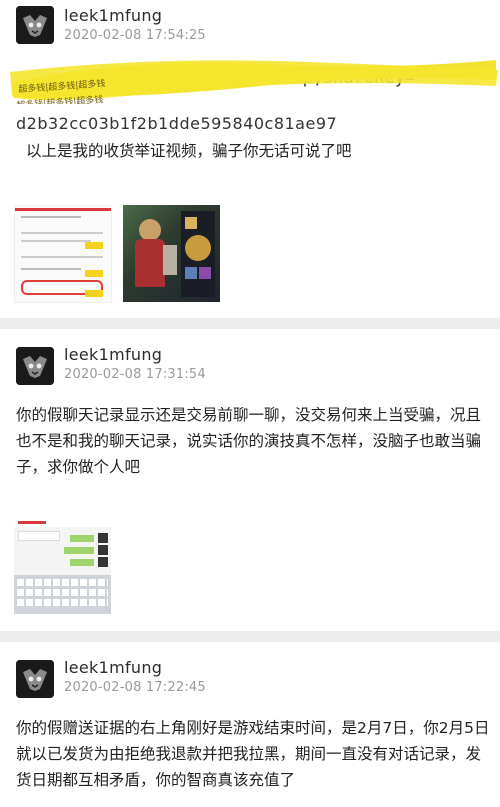 The image size is (500, 807). Describe the element at coordinates (63, 254) in the screenshot. I see `screenshot-thumbnail` at that location.